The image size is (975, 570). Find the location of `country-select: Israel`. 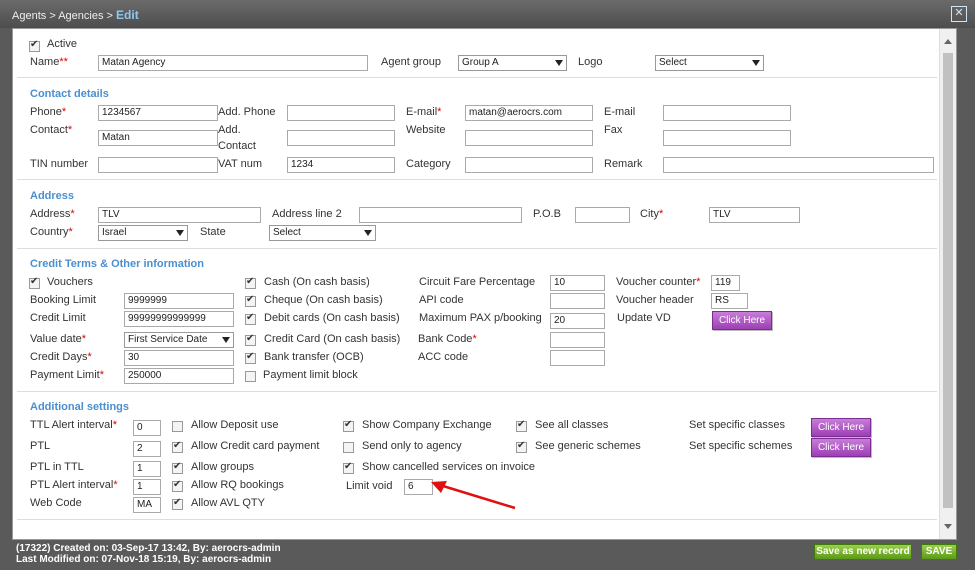

country-select: Israel is located at coordinates (143, 233).